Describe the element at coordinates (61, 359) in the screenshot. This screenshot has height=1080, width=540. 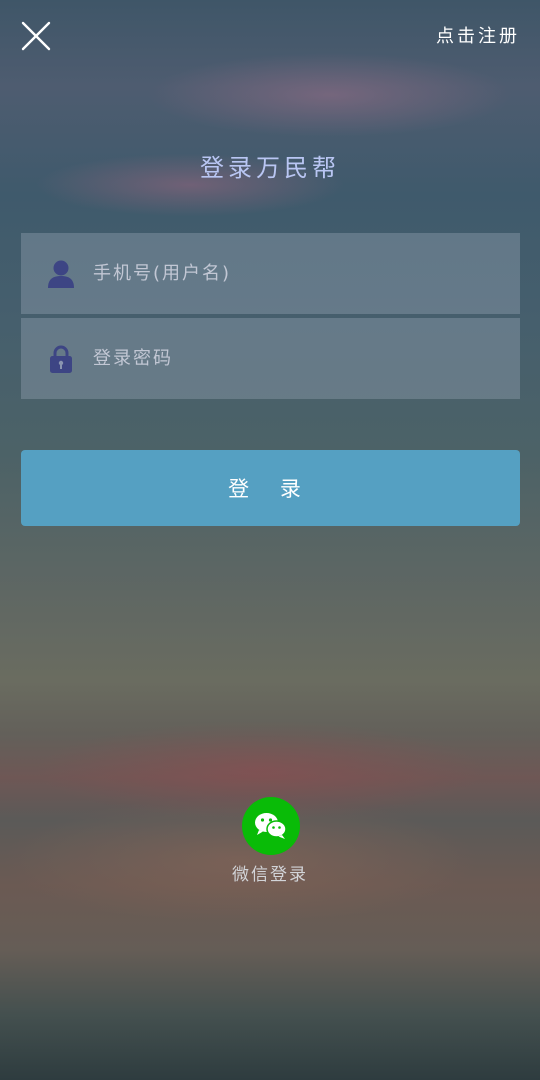
I see `lock-icon` at that location.